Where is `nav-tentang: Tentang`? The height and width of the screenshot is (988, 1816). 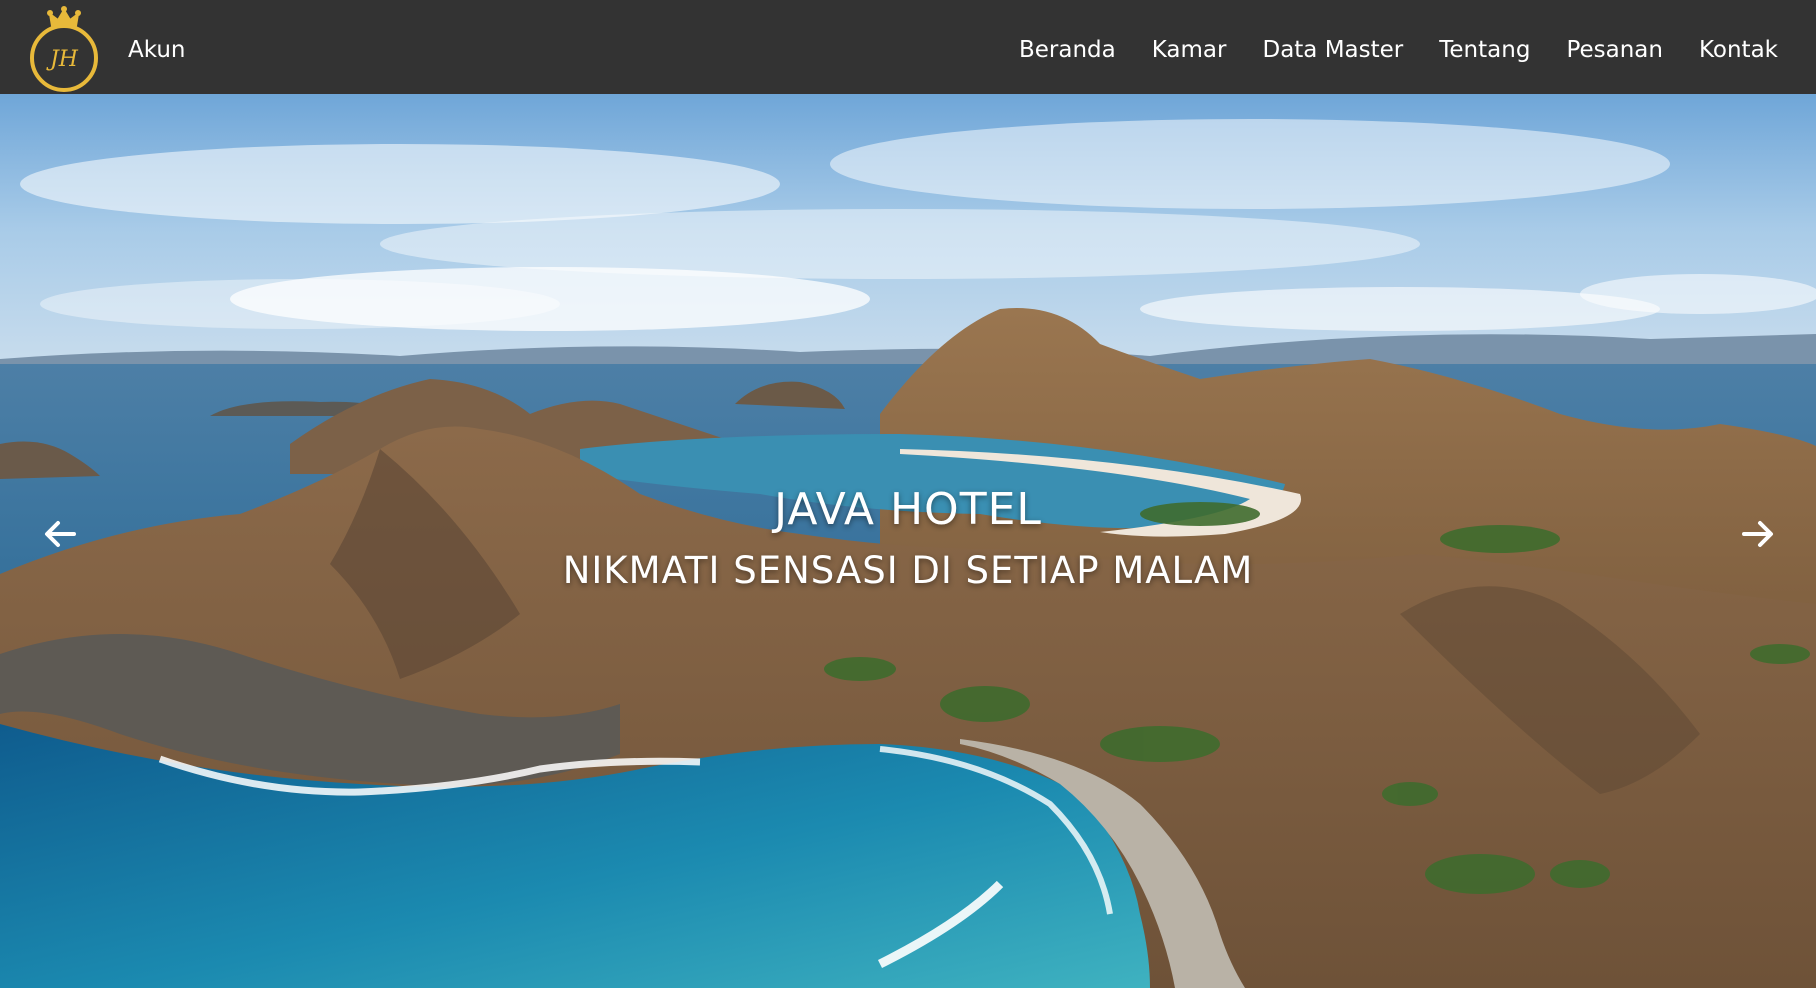 nav-tentang: Tentang is located at coordinates (1484, 50).